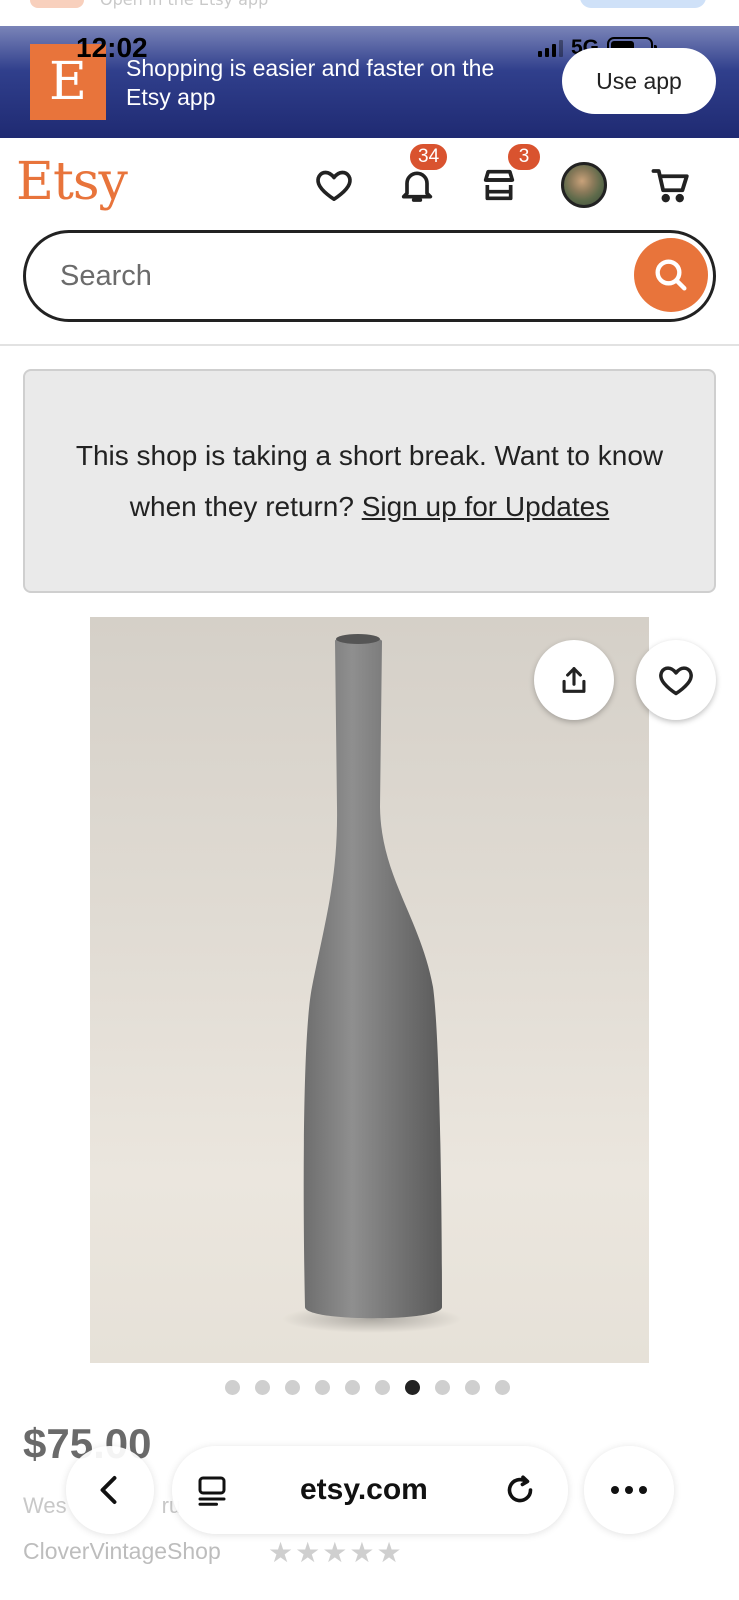 This screenshot has height=1600, width=739. I want to click on more-icon, so click(629, 1490).